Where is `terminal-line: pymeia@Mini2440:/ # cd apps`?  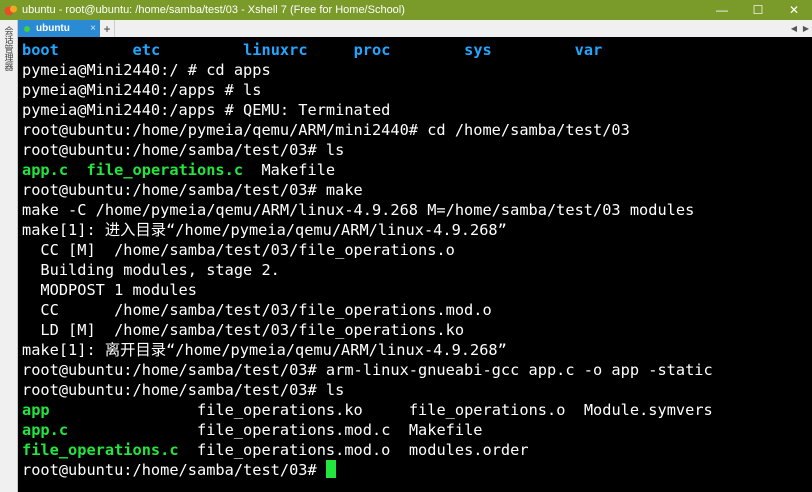 terminal-line: pymeia@Mini2440:/ # cd apps is located at coordinates (146, 70).